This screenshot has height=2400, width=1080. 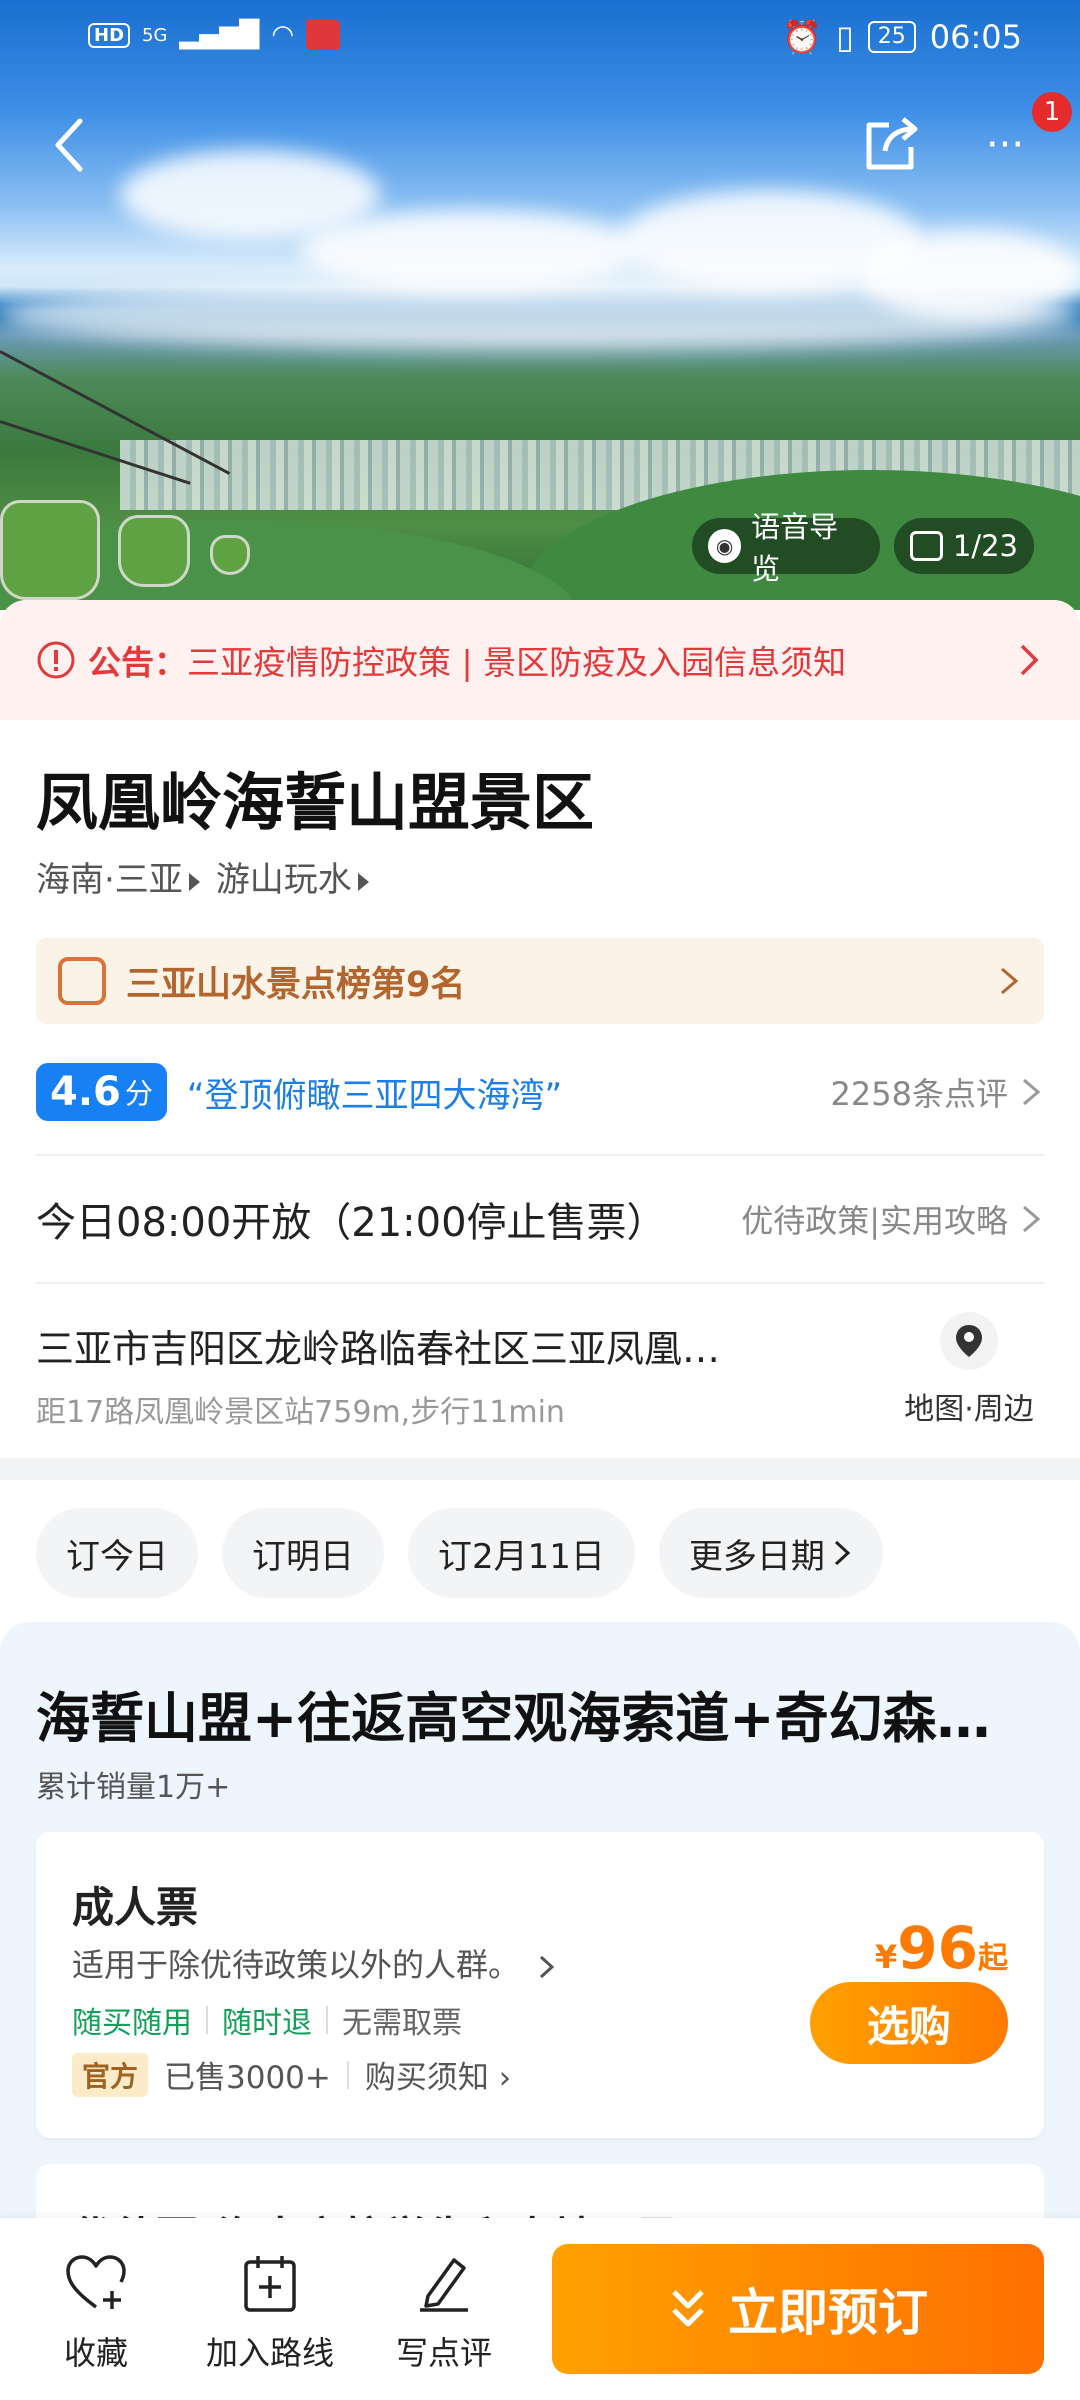 What do you see at coordinates (95, 2353) in the screenshot?
I see `favorite-label: 收藏` at bounding box center [95, 2353].